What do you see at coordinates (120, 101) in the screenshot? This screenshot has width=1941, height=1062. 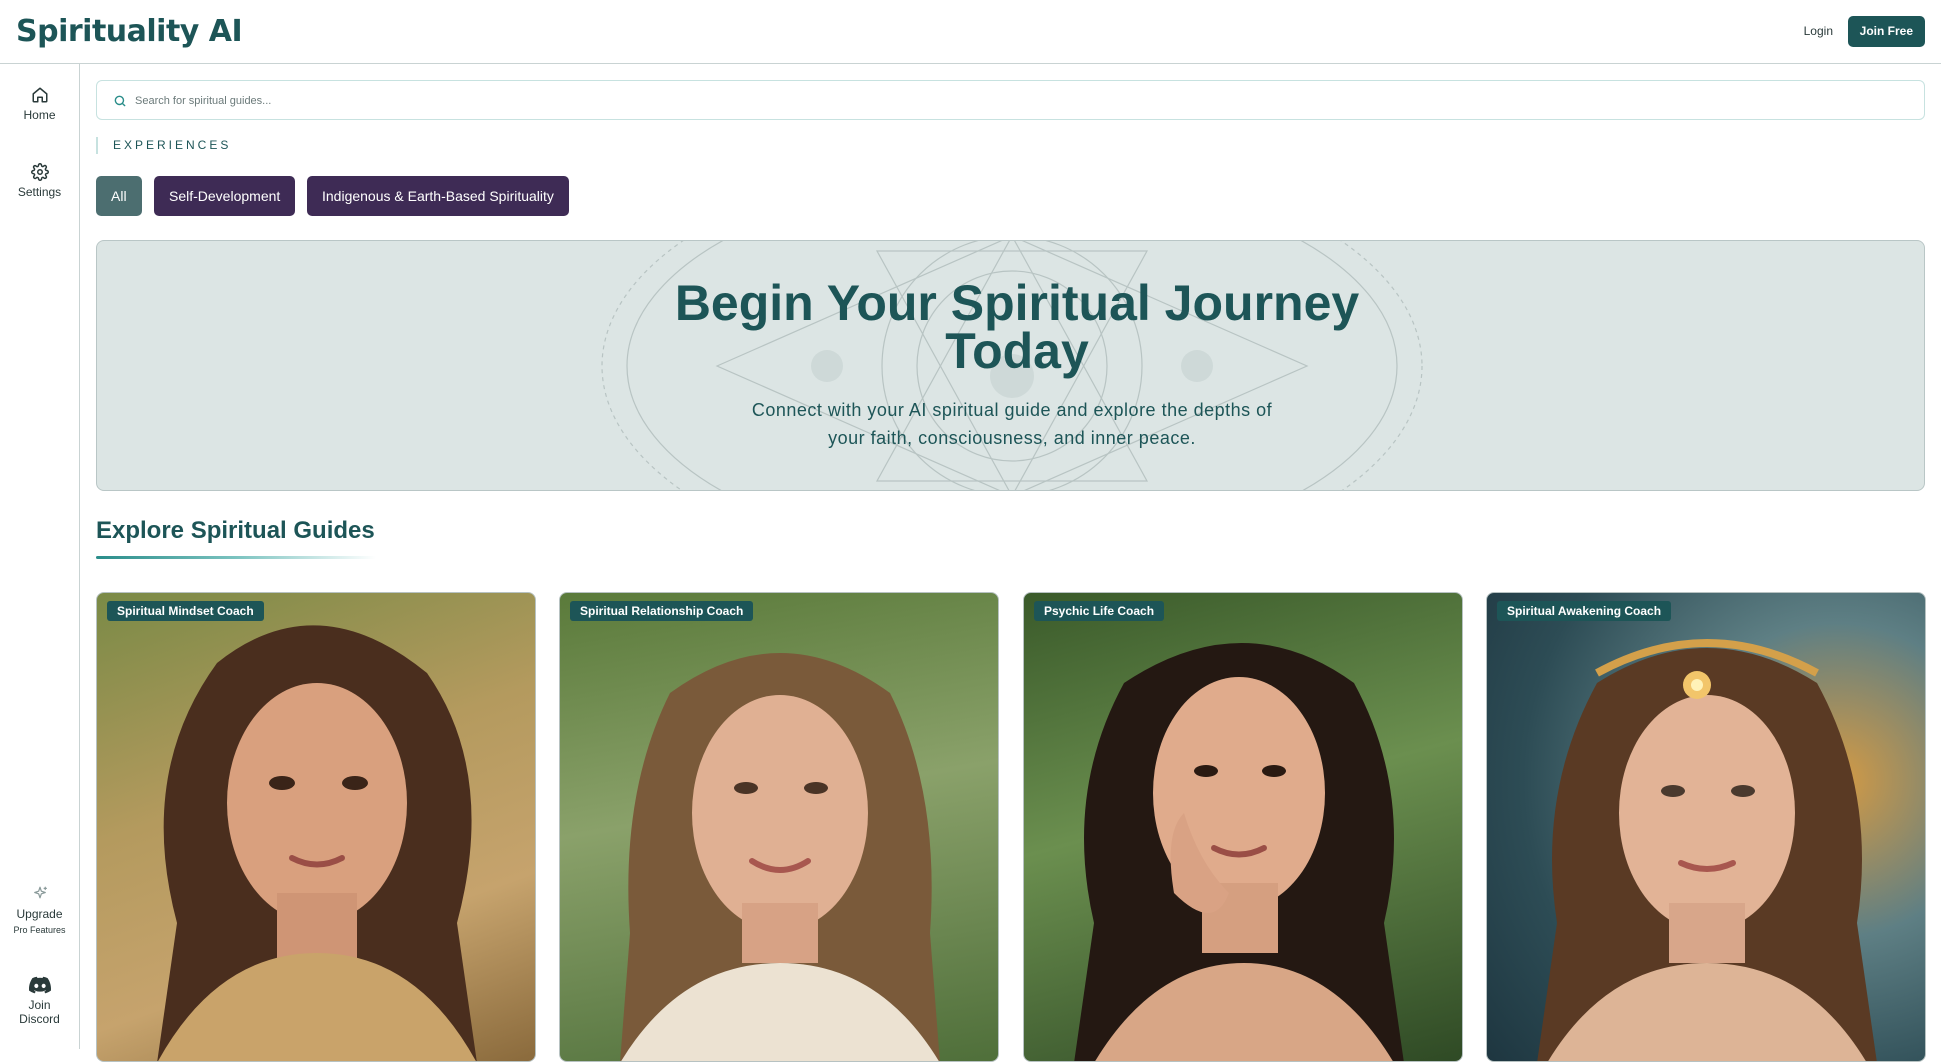 I see `search-icon` at bounding box center [120, 101].